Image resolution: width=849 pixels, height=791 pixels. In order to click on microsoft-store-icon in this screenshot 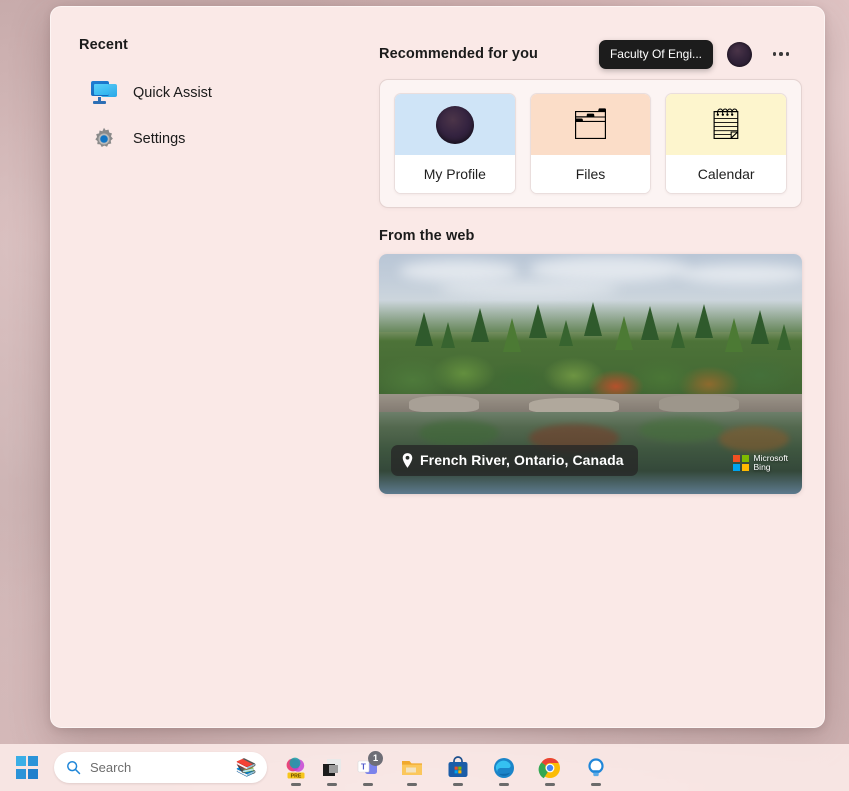, I will do `click(458, 766)`.